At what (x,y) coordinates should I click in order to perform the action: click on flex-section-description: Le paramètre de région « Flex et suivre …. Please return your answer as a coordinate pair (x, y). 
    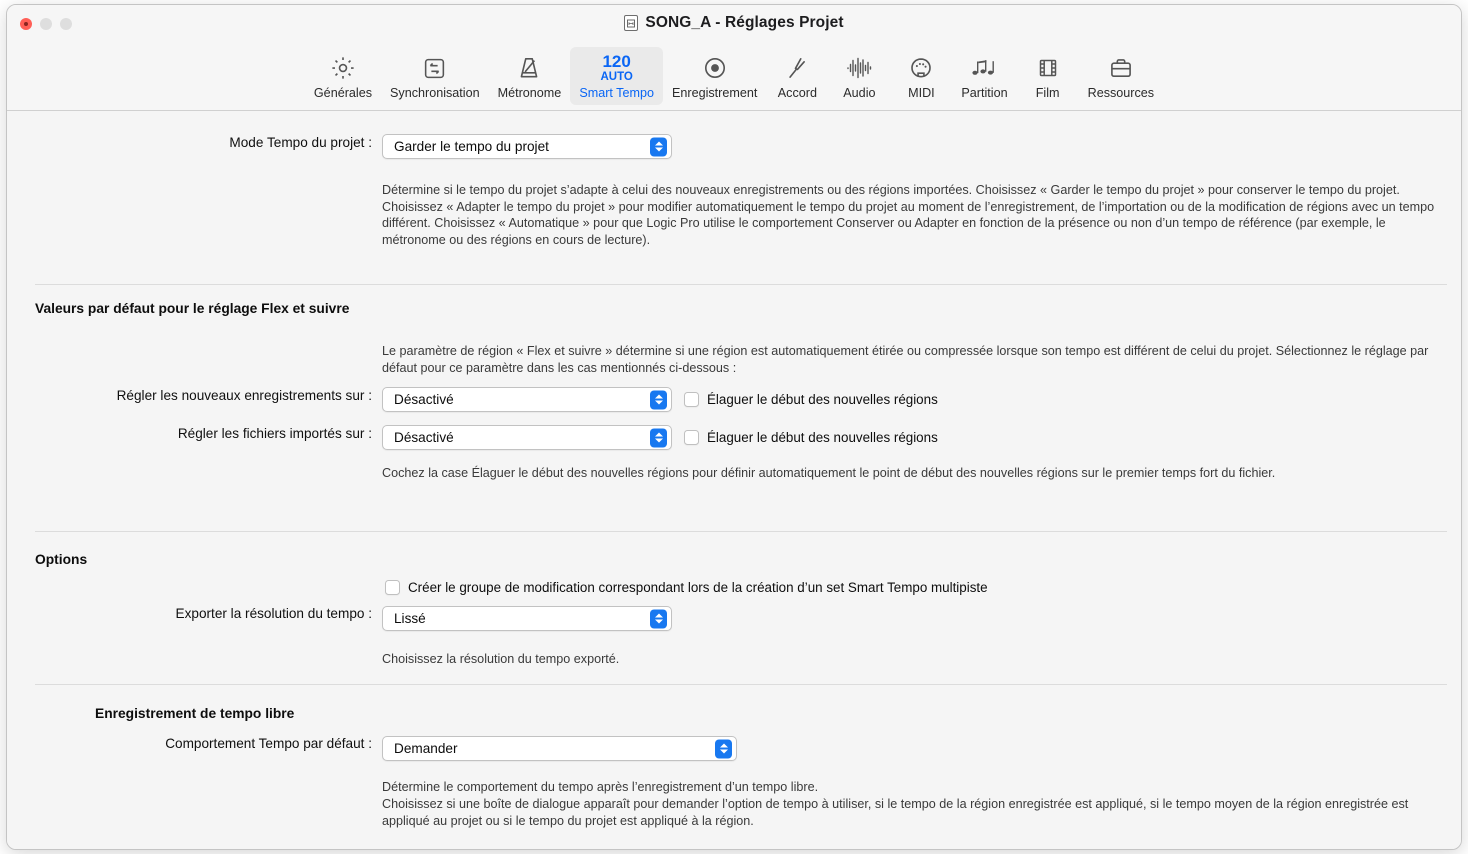
    Looking at the image, I should click on (905, 359).